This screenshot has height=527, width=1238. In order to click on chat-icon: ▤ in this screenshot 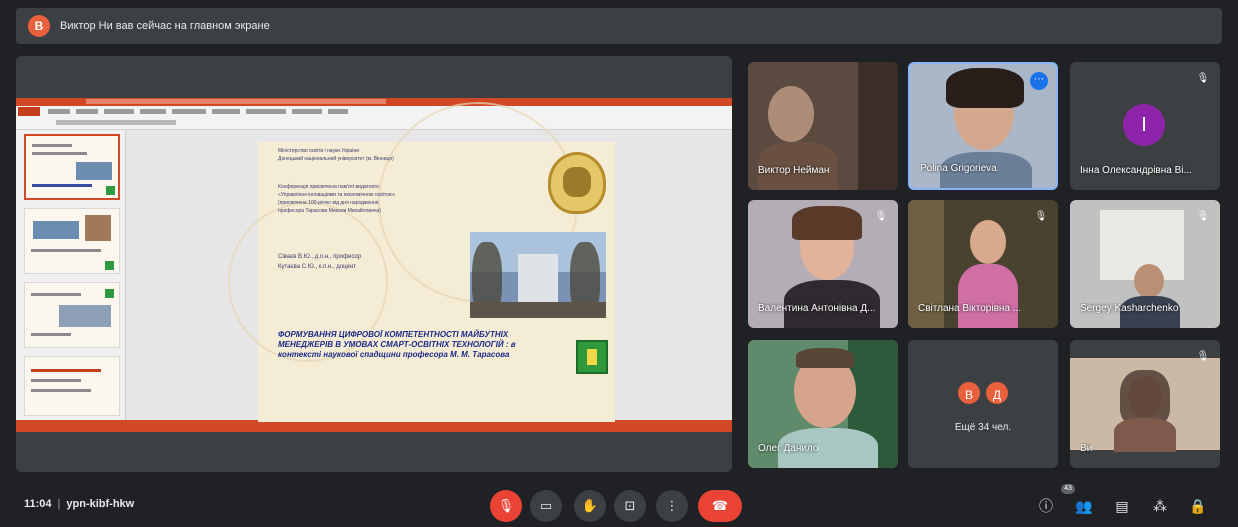, I will do `click(1122, 506)`.